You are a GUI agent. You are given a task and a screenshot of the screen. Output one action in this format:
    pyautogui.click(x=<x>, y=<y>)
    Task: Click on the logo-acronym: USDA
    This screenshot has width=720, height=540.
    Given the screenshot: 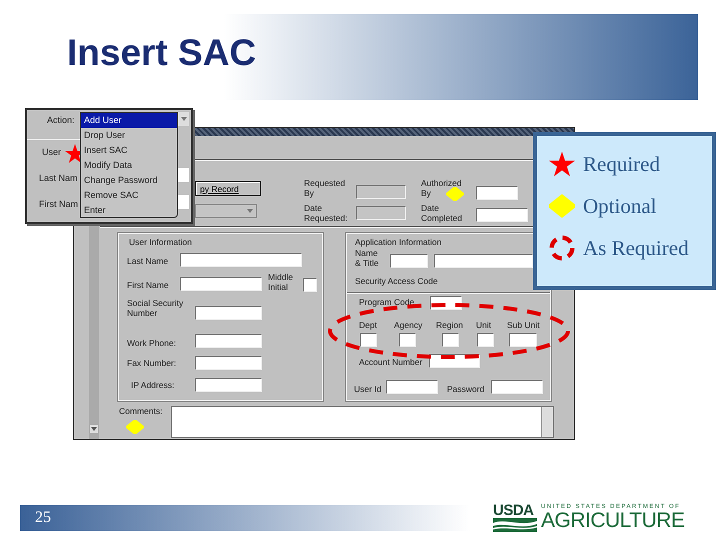 What is the action you would take?
    pyautogui.click(x=514, y=510)
    